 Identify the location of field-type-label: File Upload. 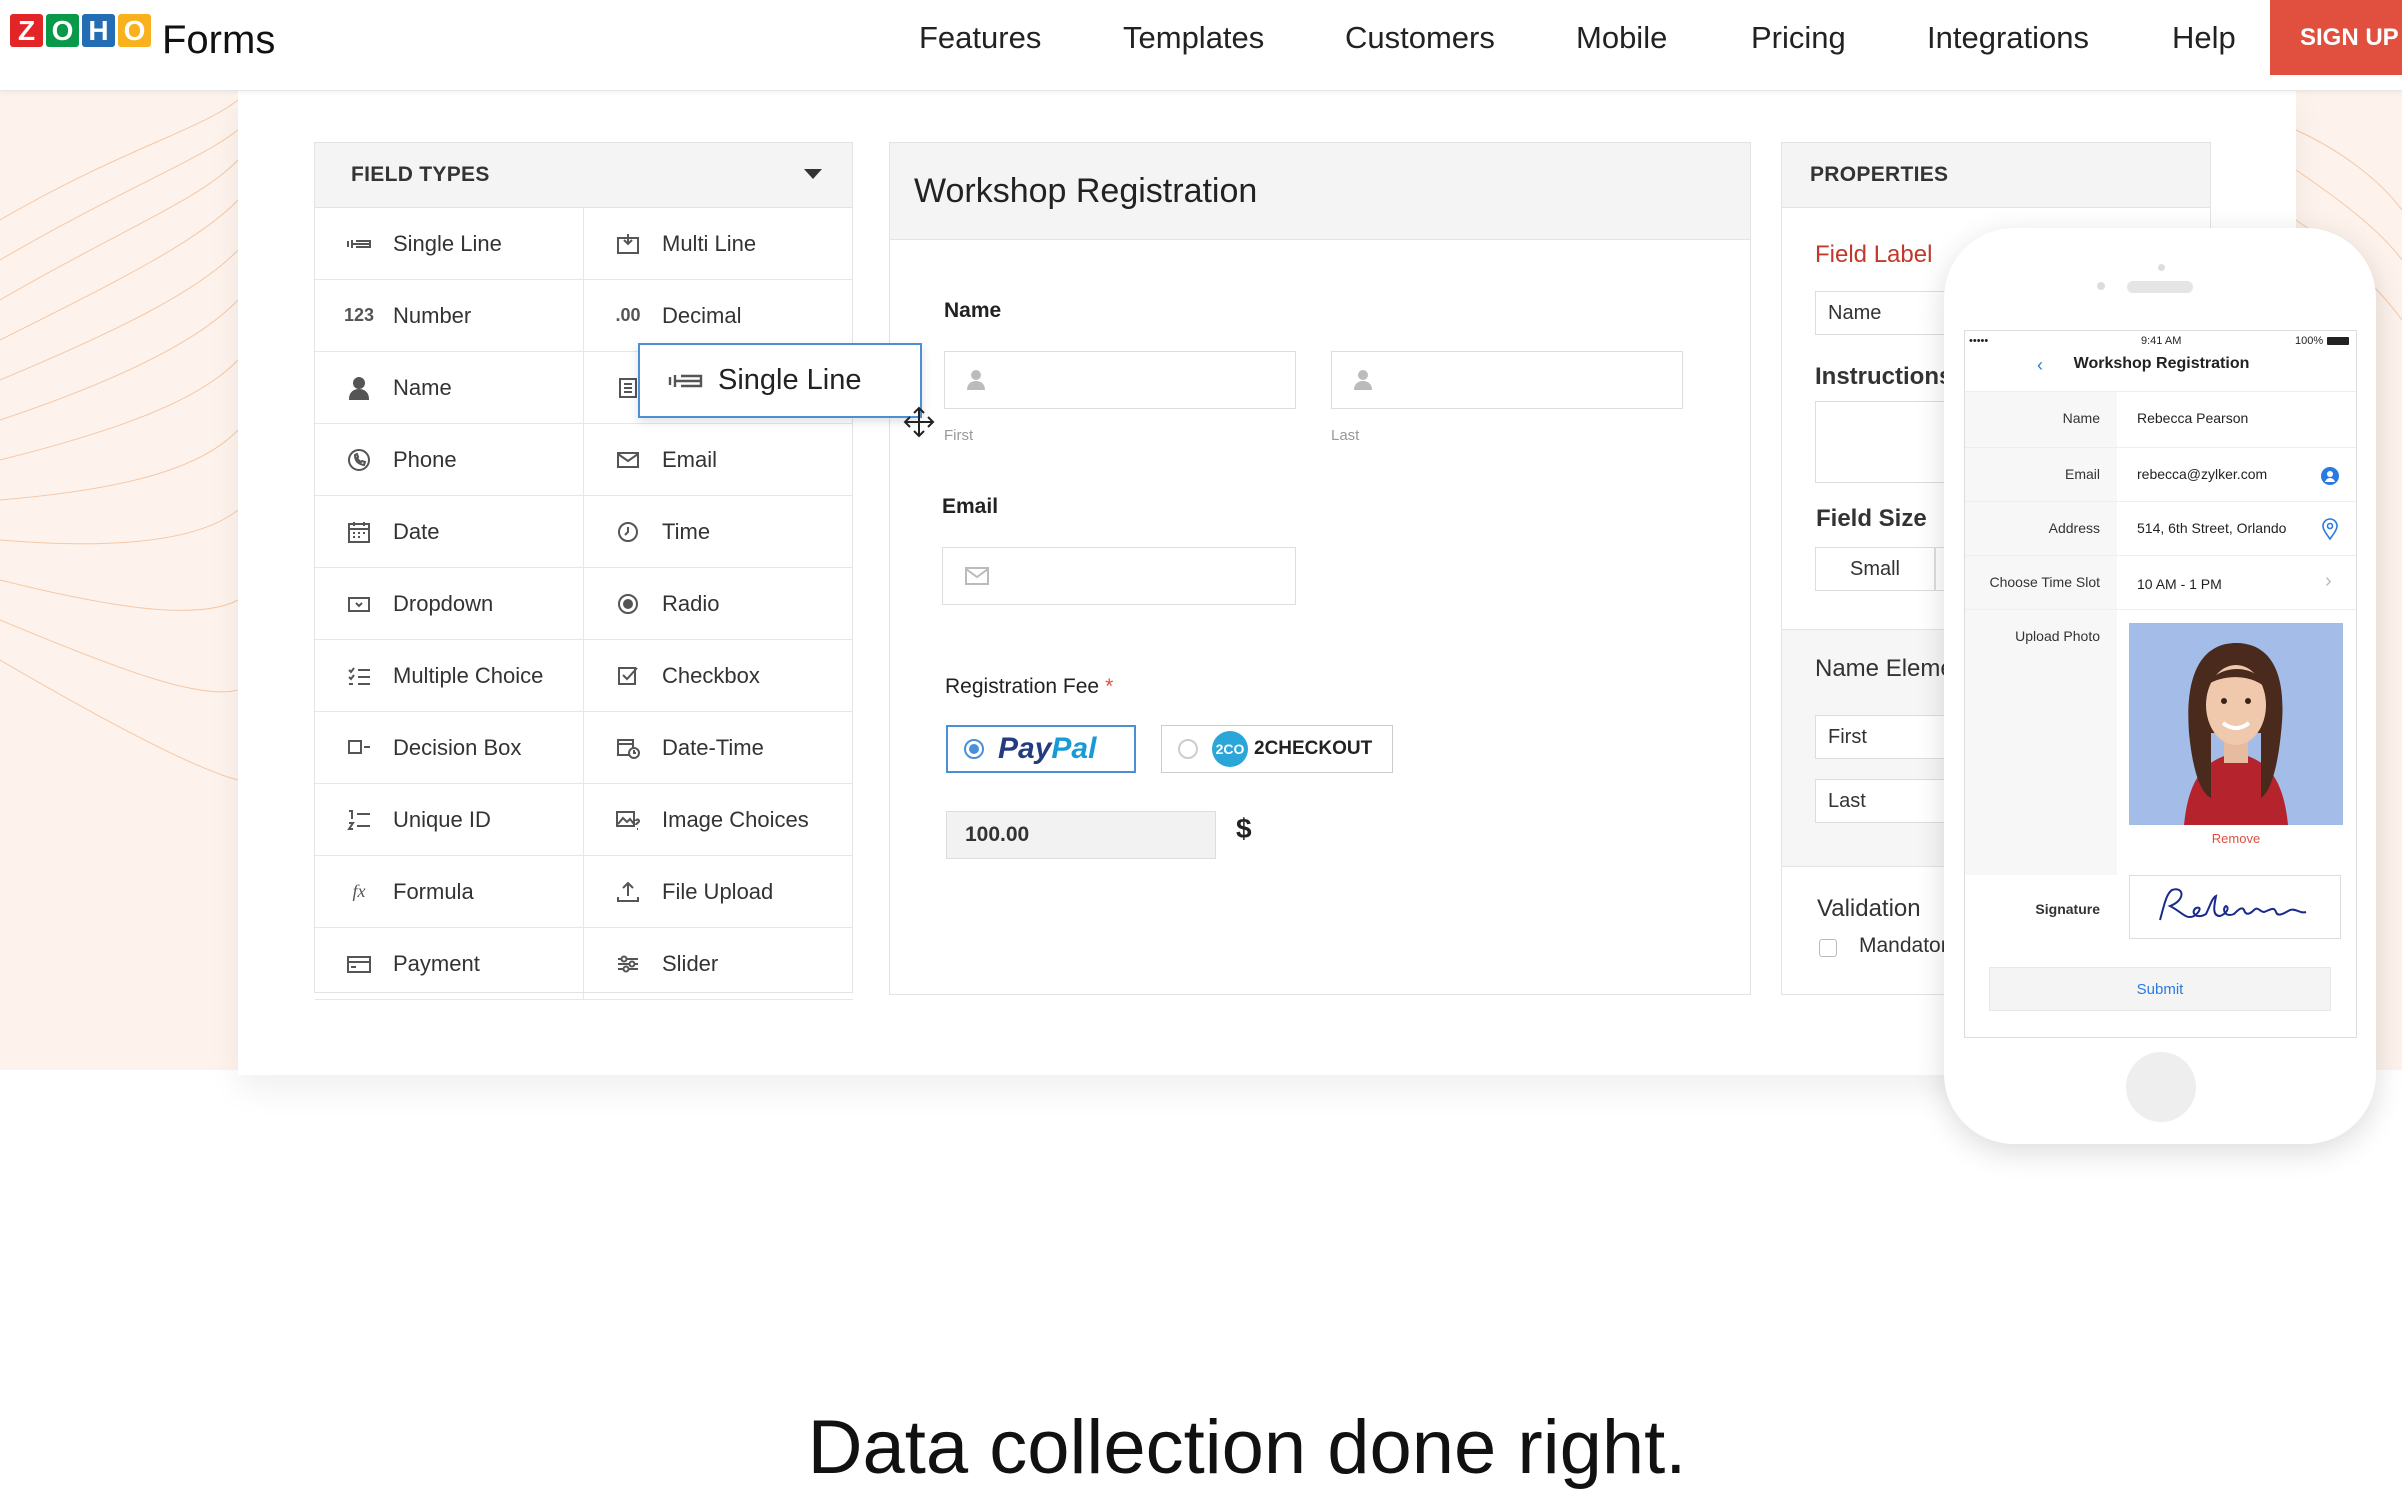
(718, 891).